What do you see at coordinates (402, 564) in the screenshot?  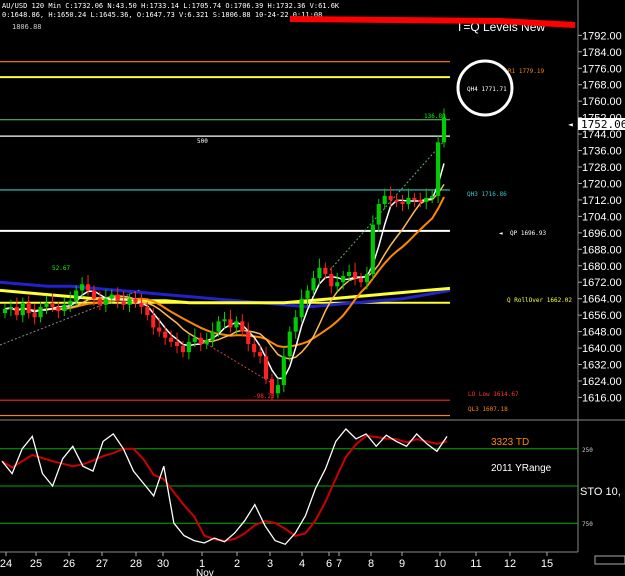 I see `x-tick-label: 9` at bounding box center [402, 564].